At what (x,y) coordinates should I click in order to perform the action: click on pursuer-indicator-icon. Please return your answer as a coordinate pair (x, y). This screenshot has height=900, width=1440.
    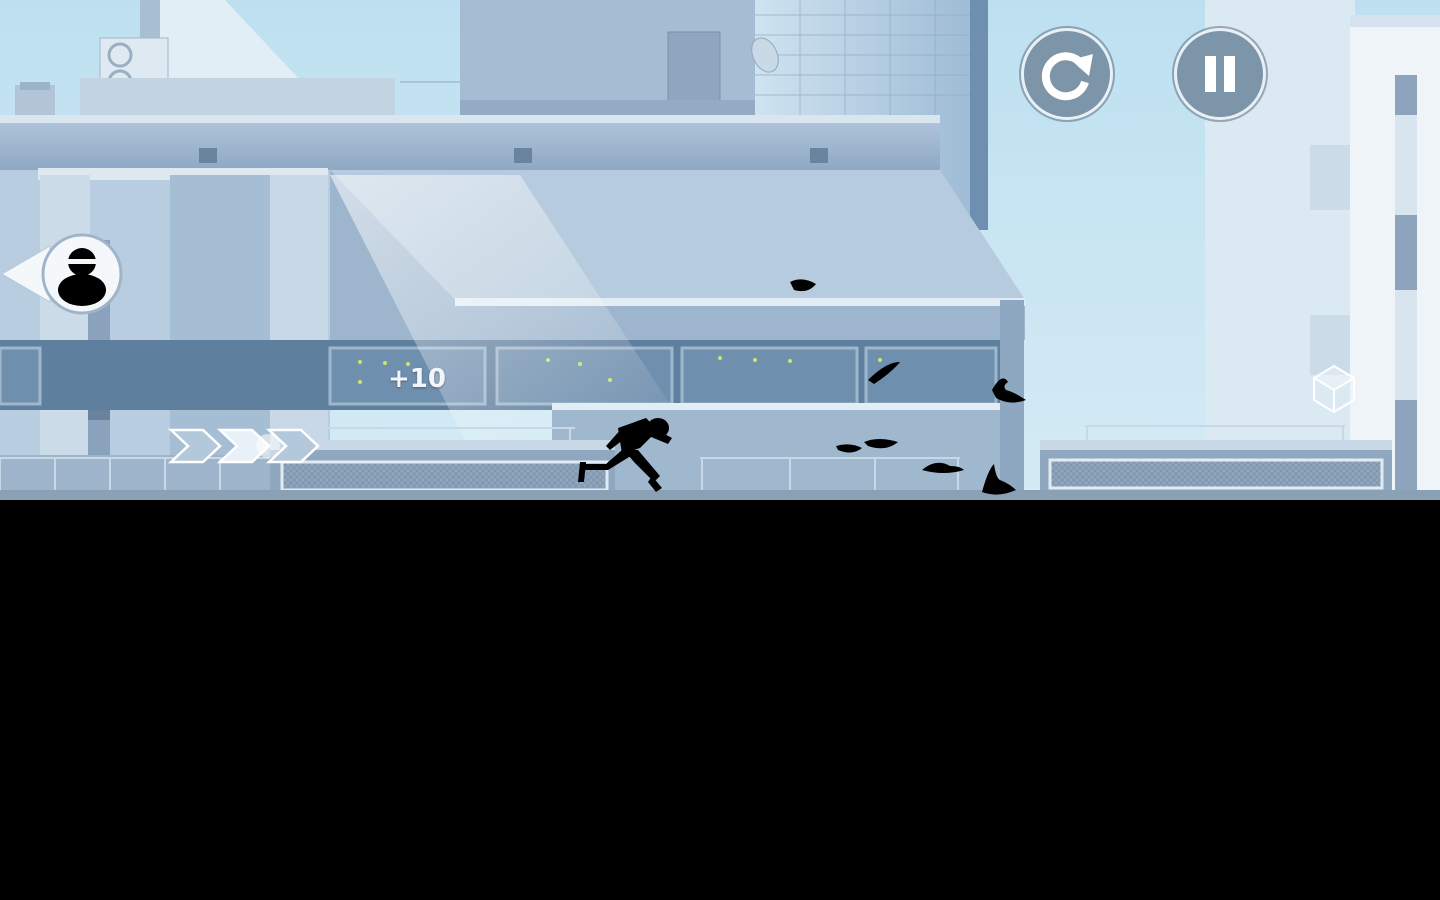
    Looking at the image, I should click on (62, 274).